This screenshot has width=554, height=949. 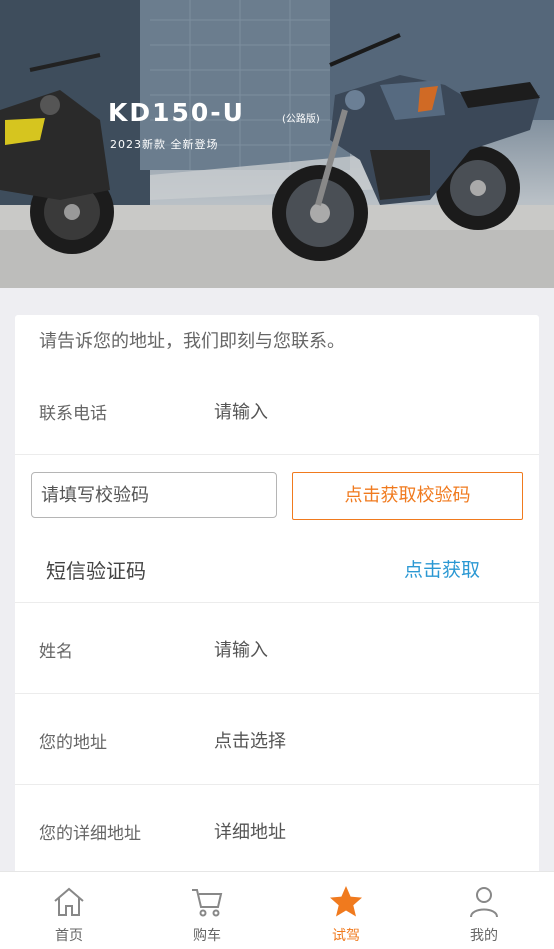 I want to click on home-icon, so click(x=69, y=901).